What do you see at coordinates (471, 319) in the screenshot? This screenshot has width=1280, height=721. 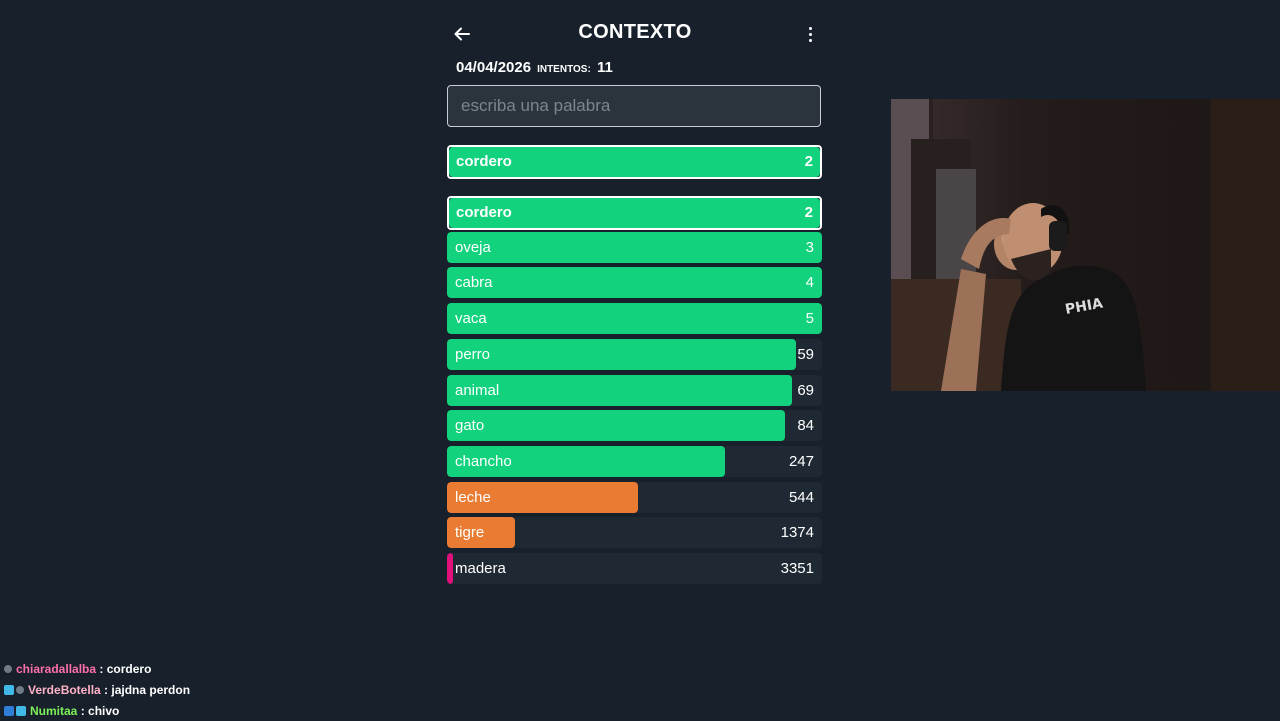 I see `guess-word: vaca` at bounding box center [471, 319].